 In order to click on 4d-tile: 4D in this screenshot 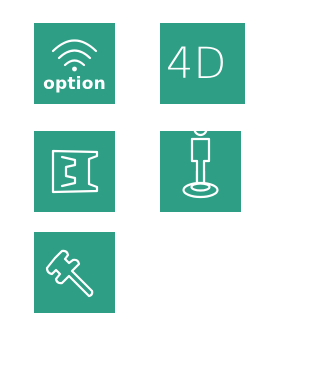, I will do `click(202, 63)`.